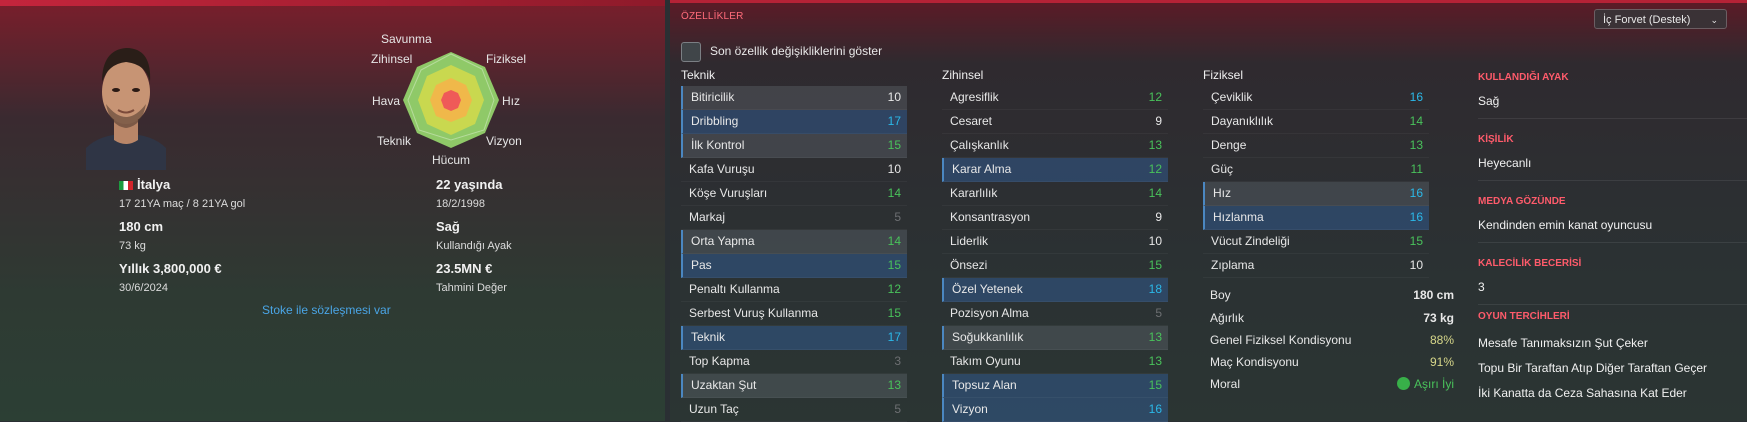 The height and width of the screenshot is (422, 1747). Describe the element at coordinates (469, 184) in the screenshot. I see `age: 22 yaşında` at that location.